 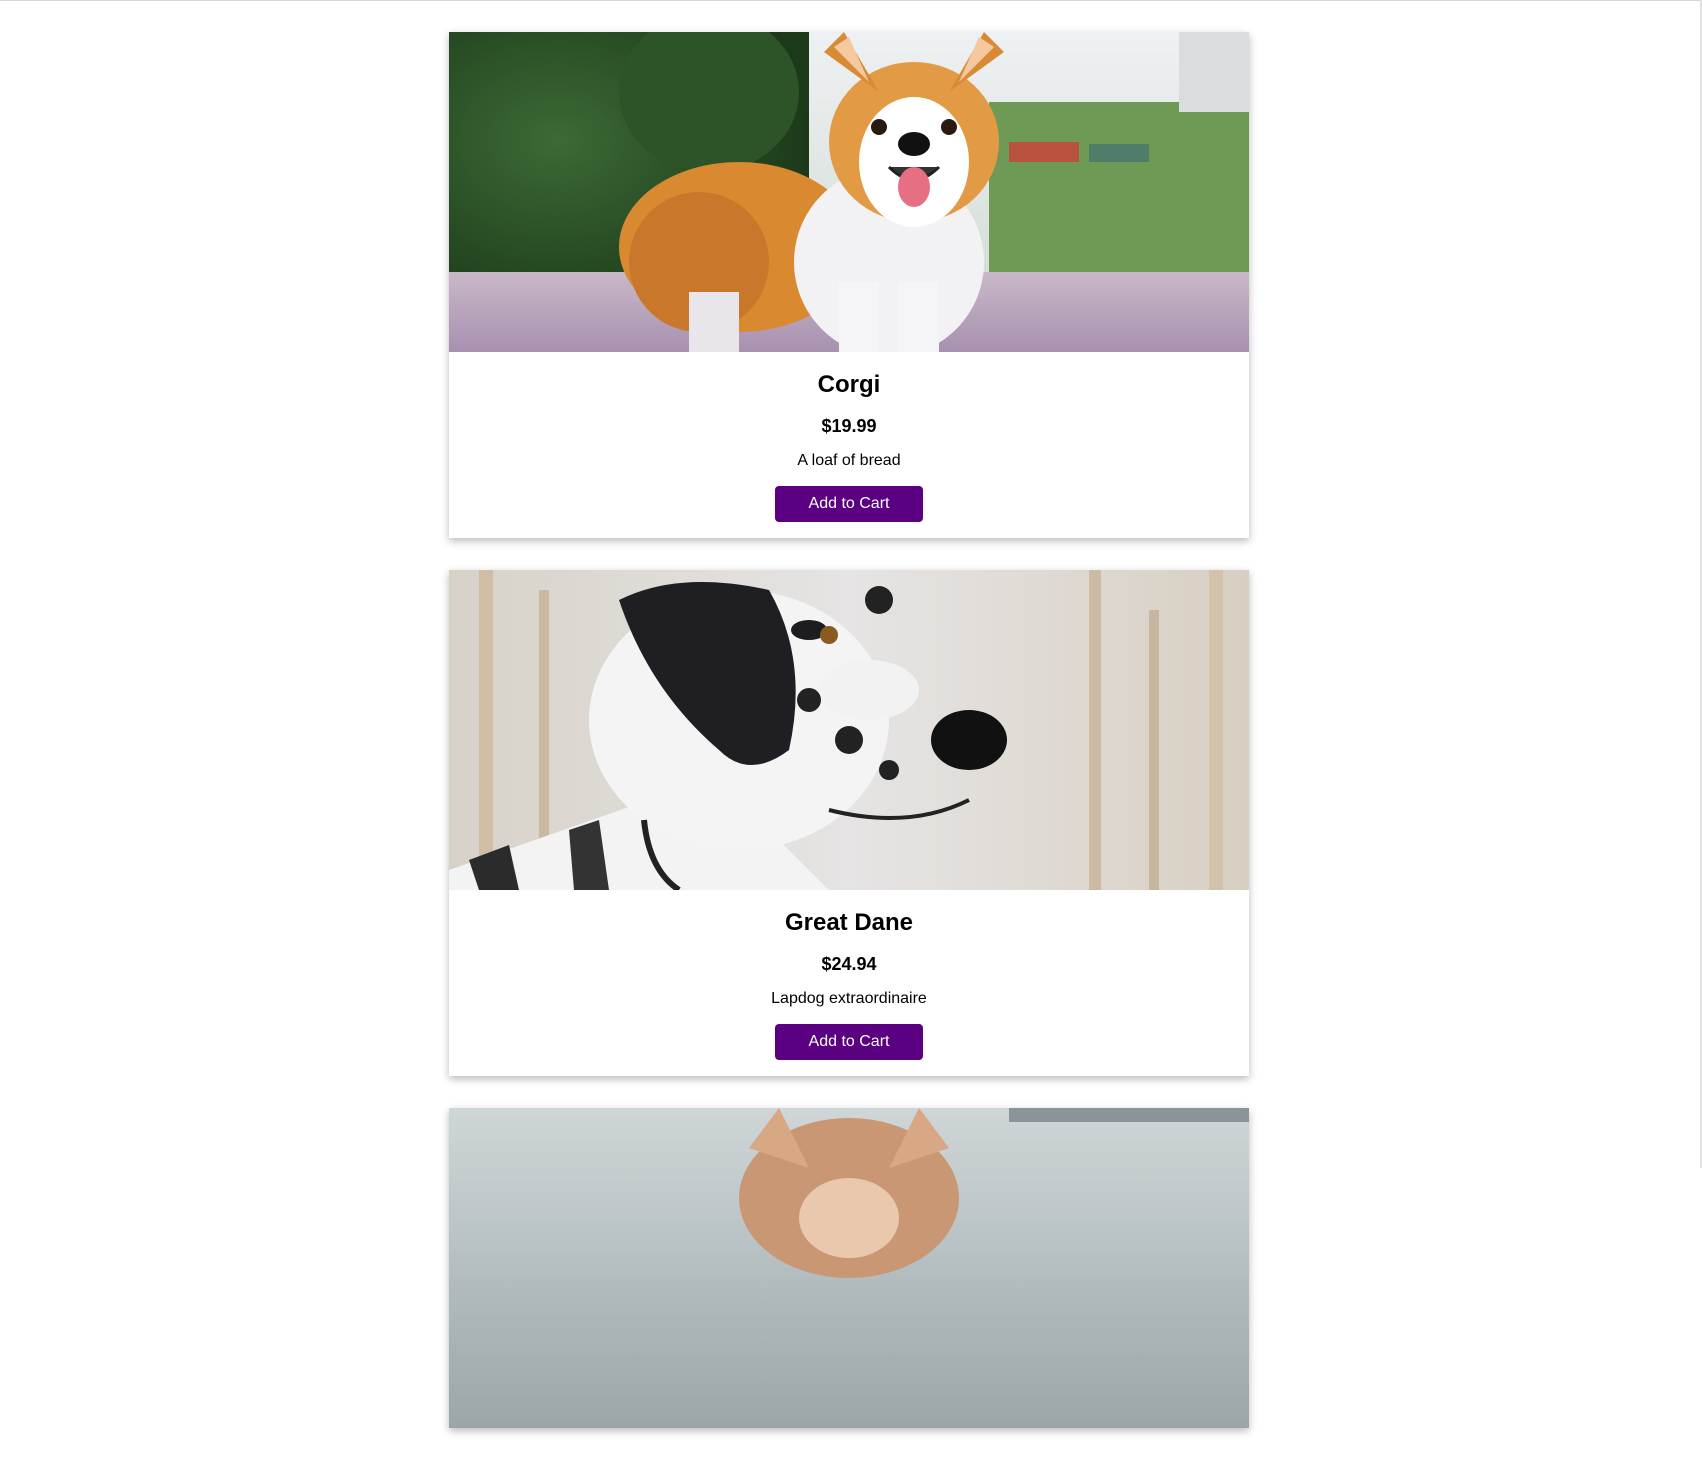 I want to click on product-name: Corgi, so click(x=849, y=384).